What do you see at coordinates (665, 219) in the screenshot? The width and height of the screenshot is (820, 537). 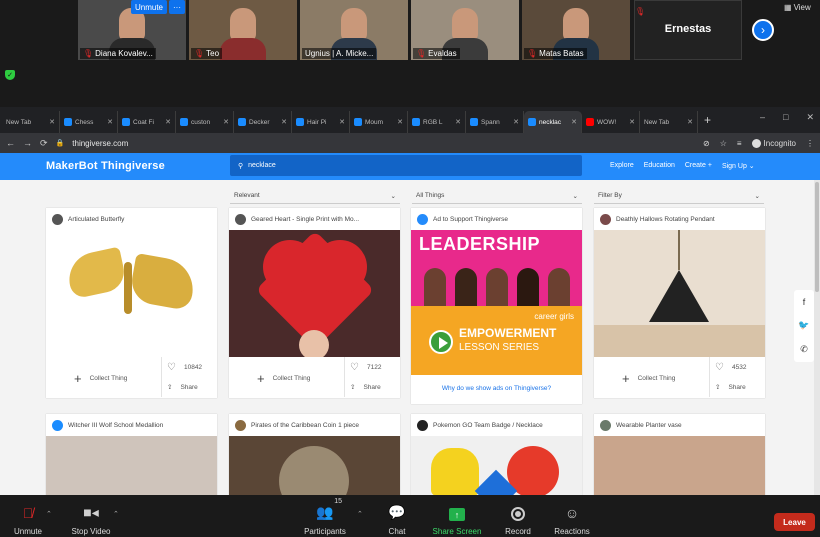 I see `card-title: Deathly Hallows Rotating Pendant` at bounding box center [665, 219].